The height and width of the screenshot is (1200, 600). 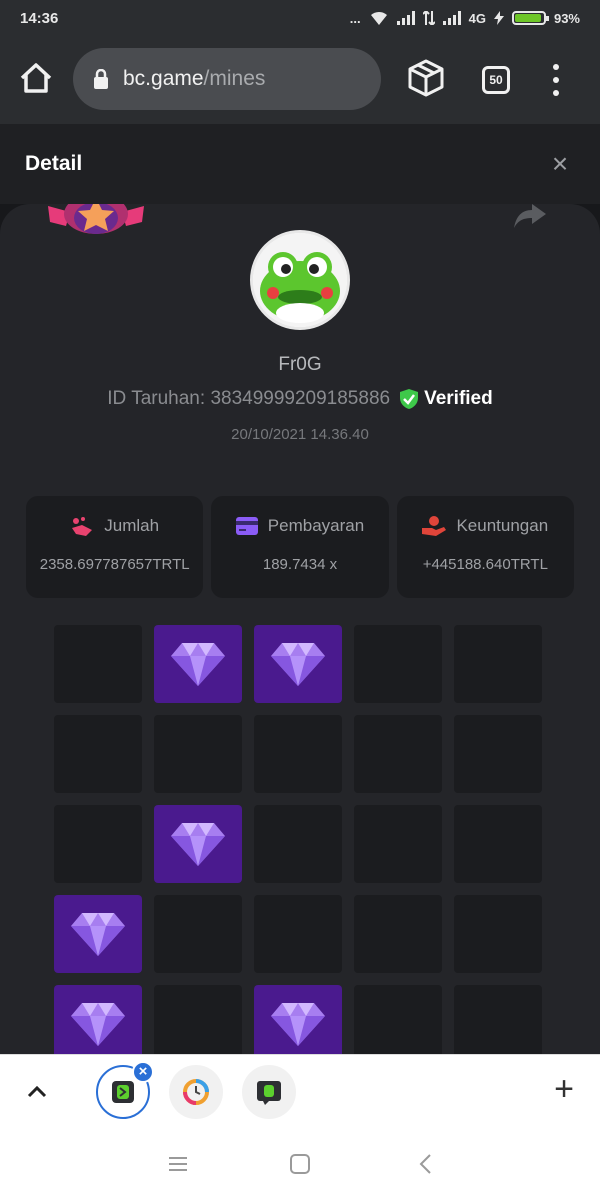 I want to click on bet-id-value: 38349999209185886, so click(x=300, y=398).